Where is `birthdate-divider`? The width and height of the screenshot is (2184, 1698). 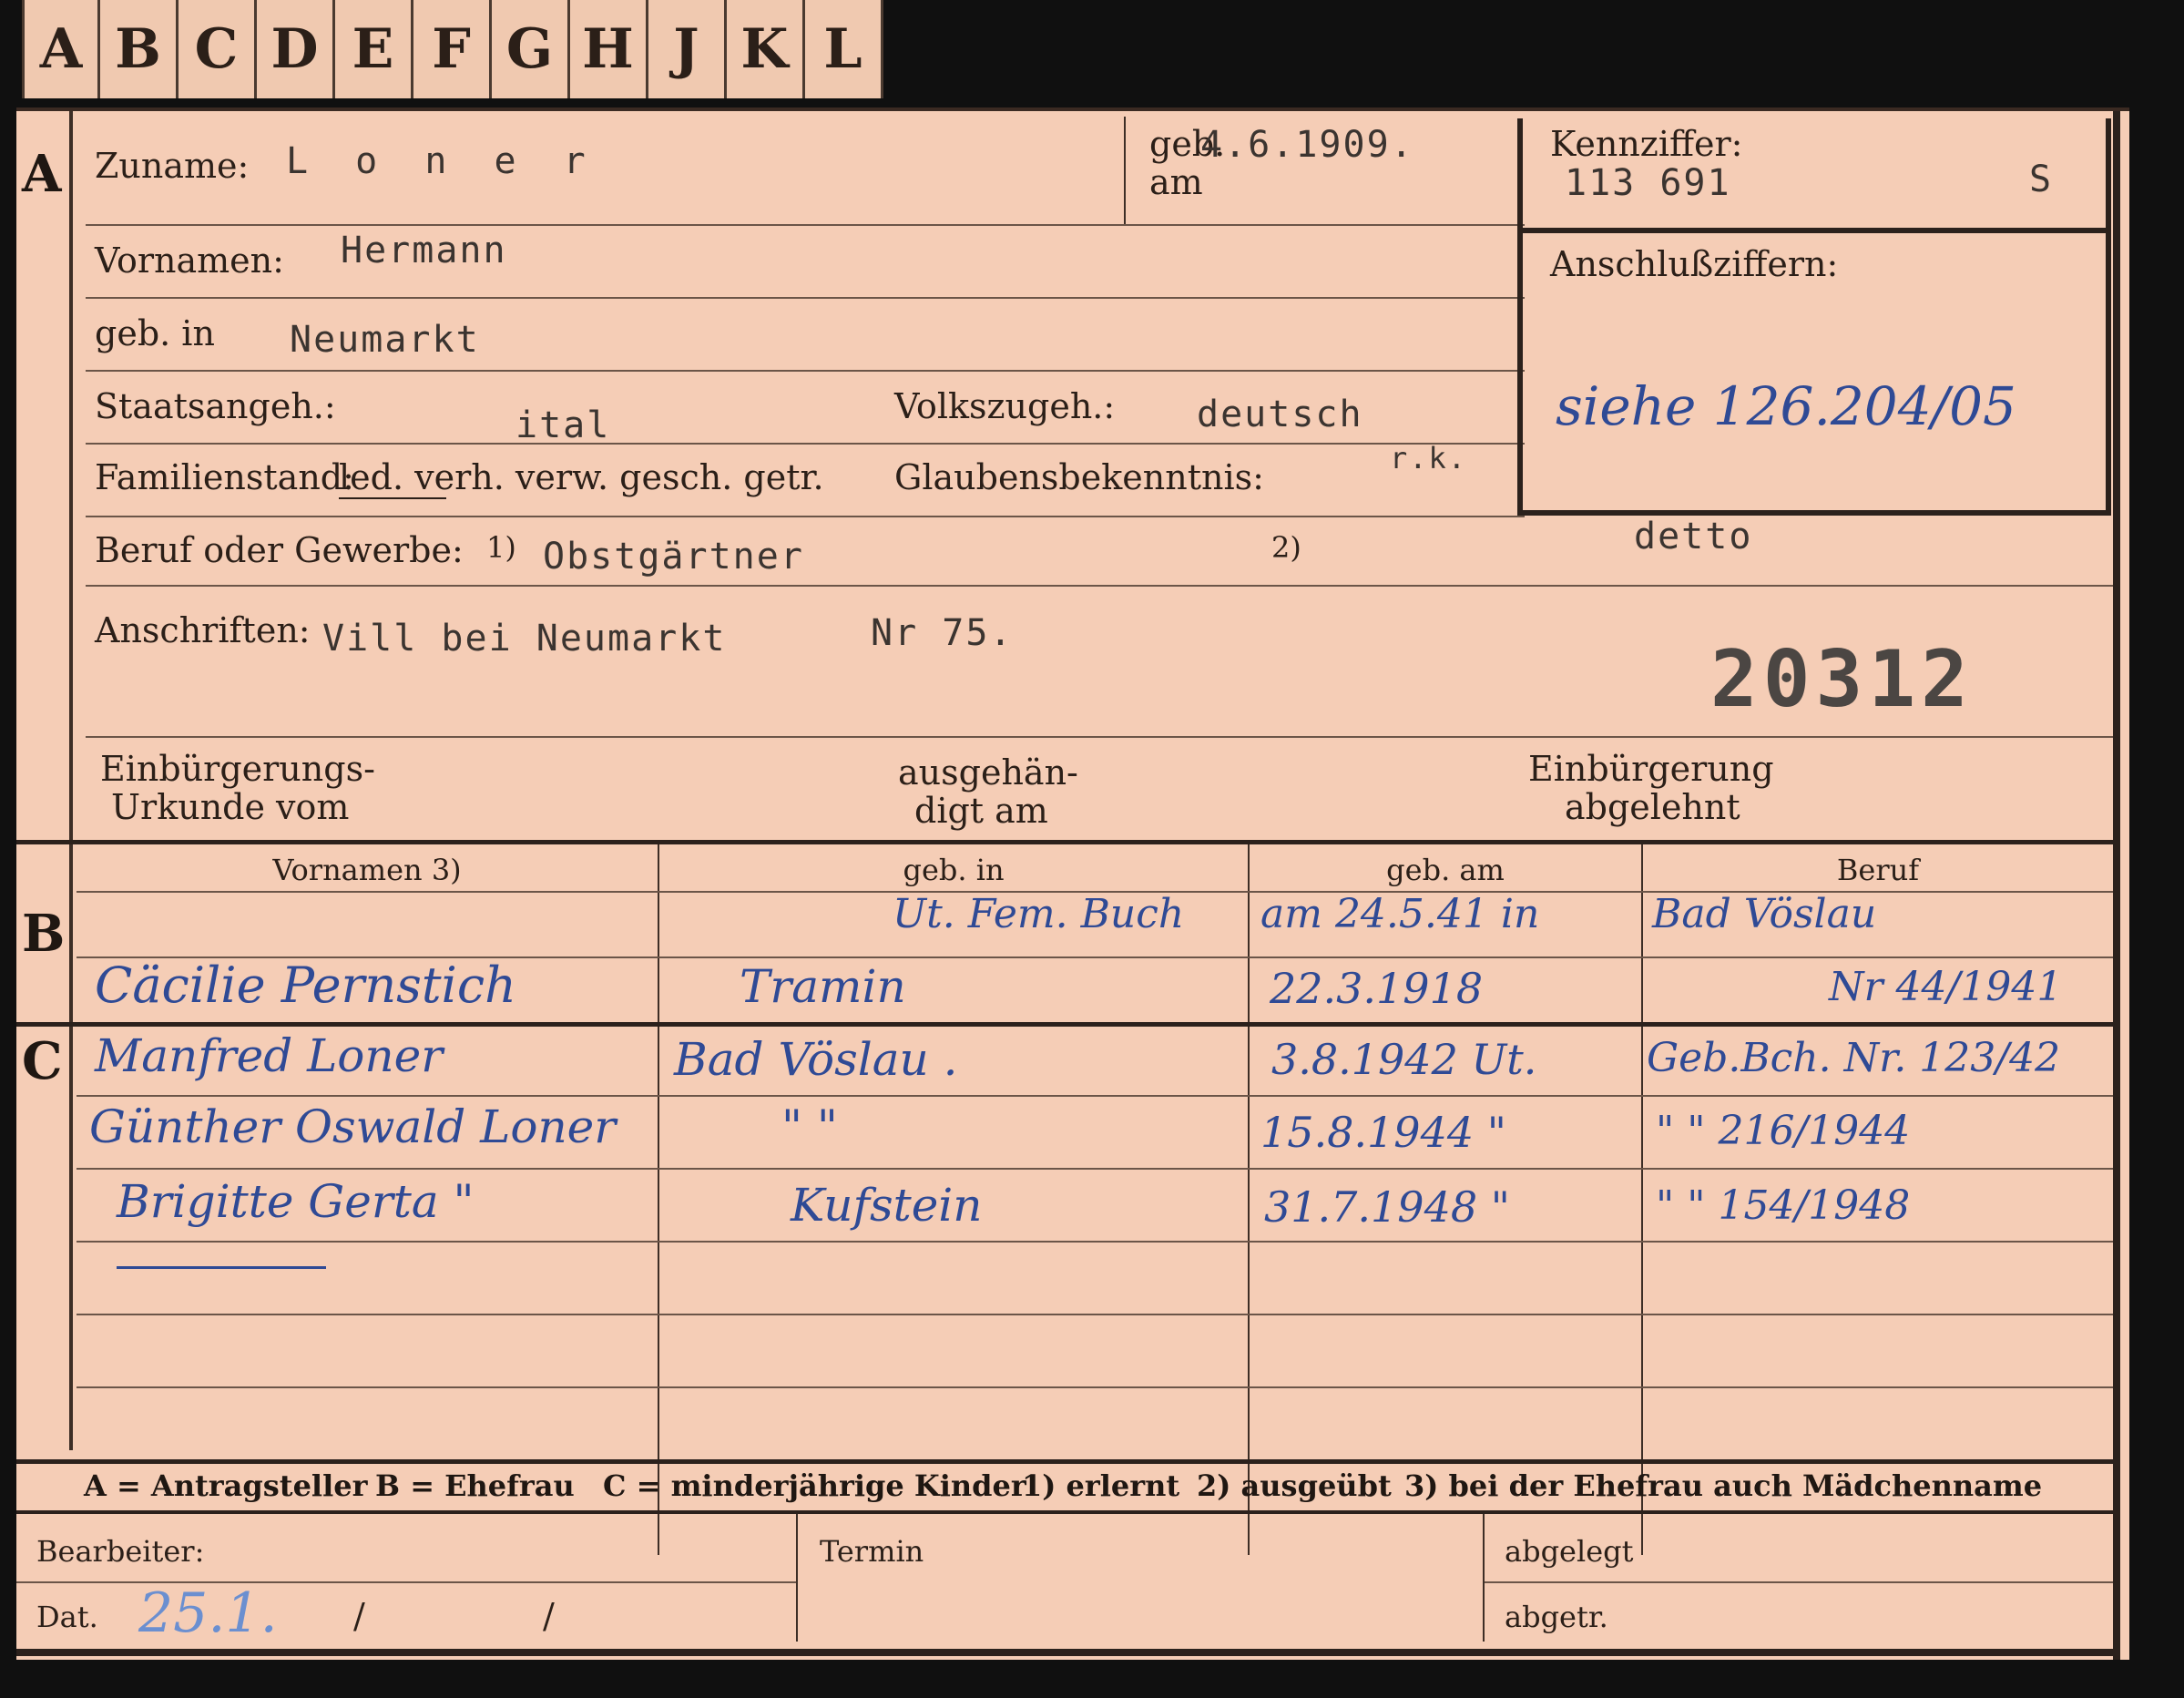 birthdate-divider is located at coordinates (1125, 172).